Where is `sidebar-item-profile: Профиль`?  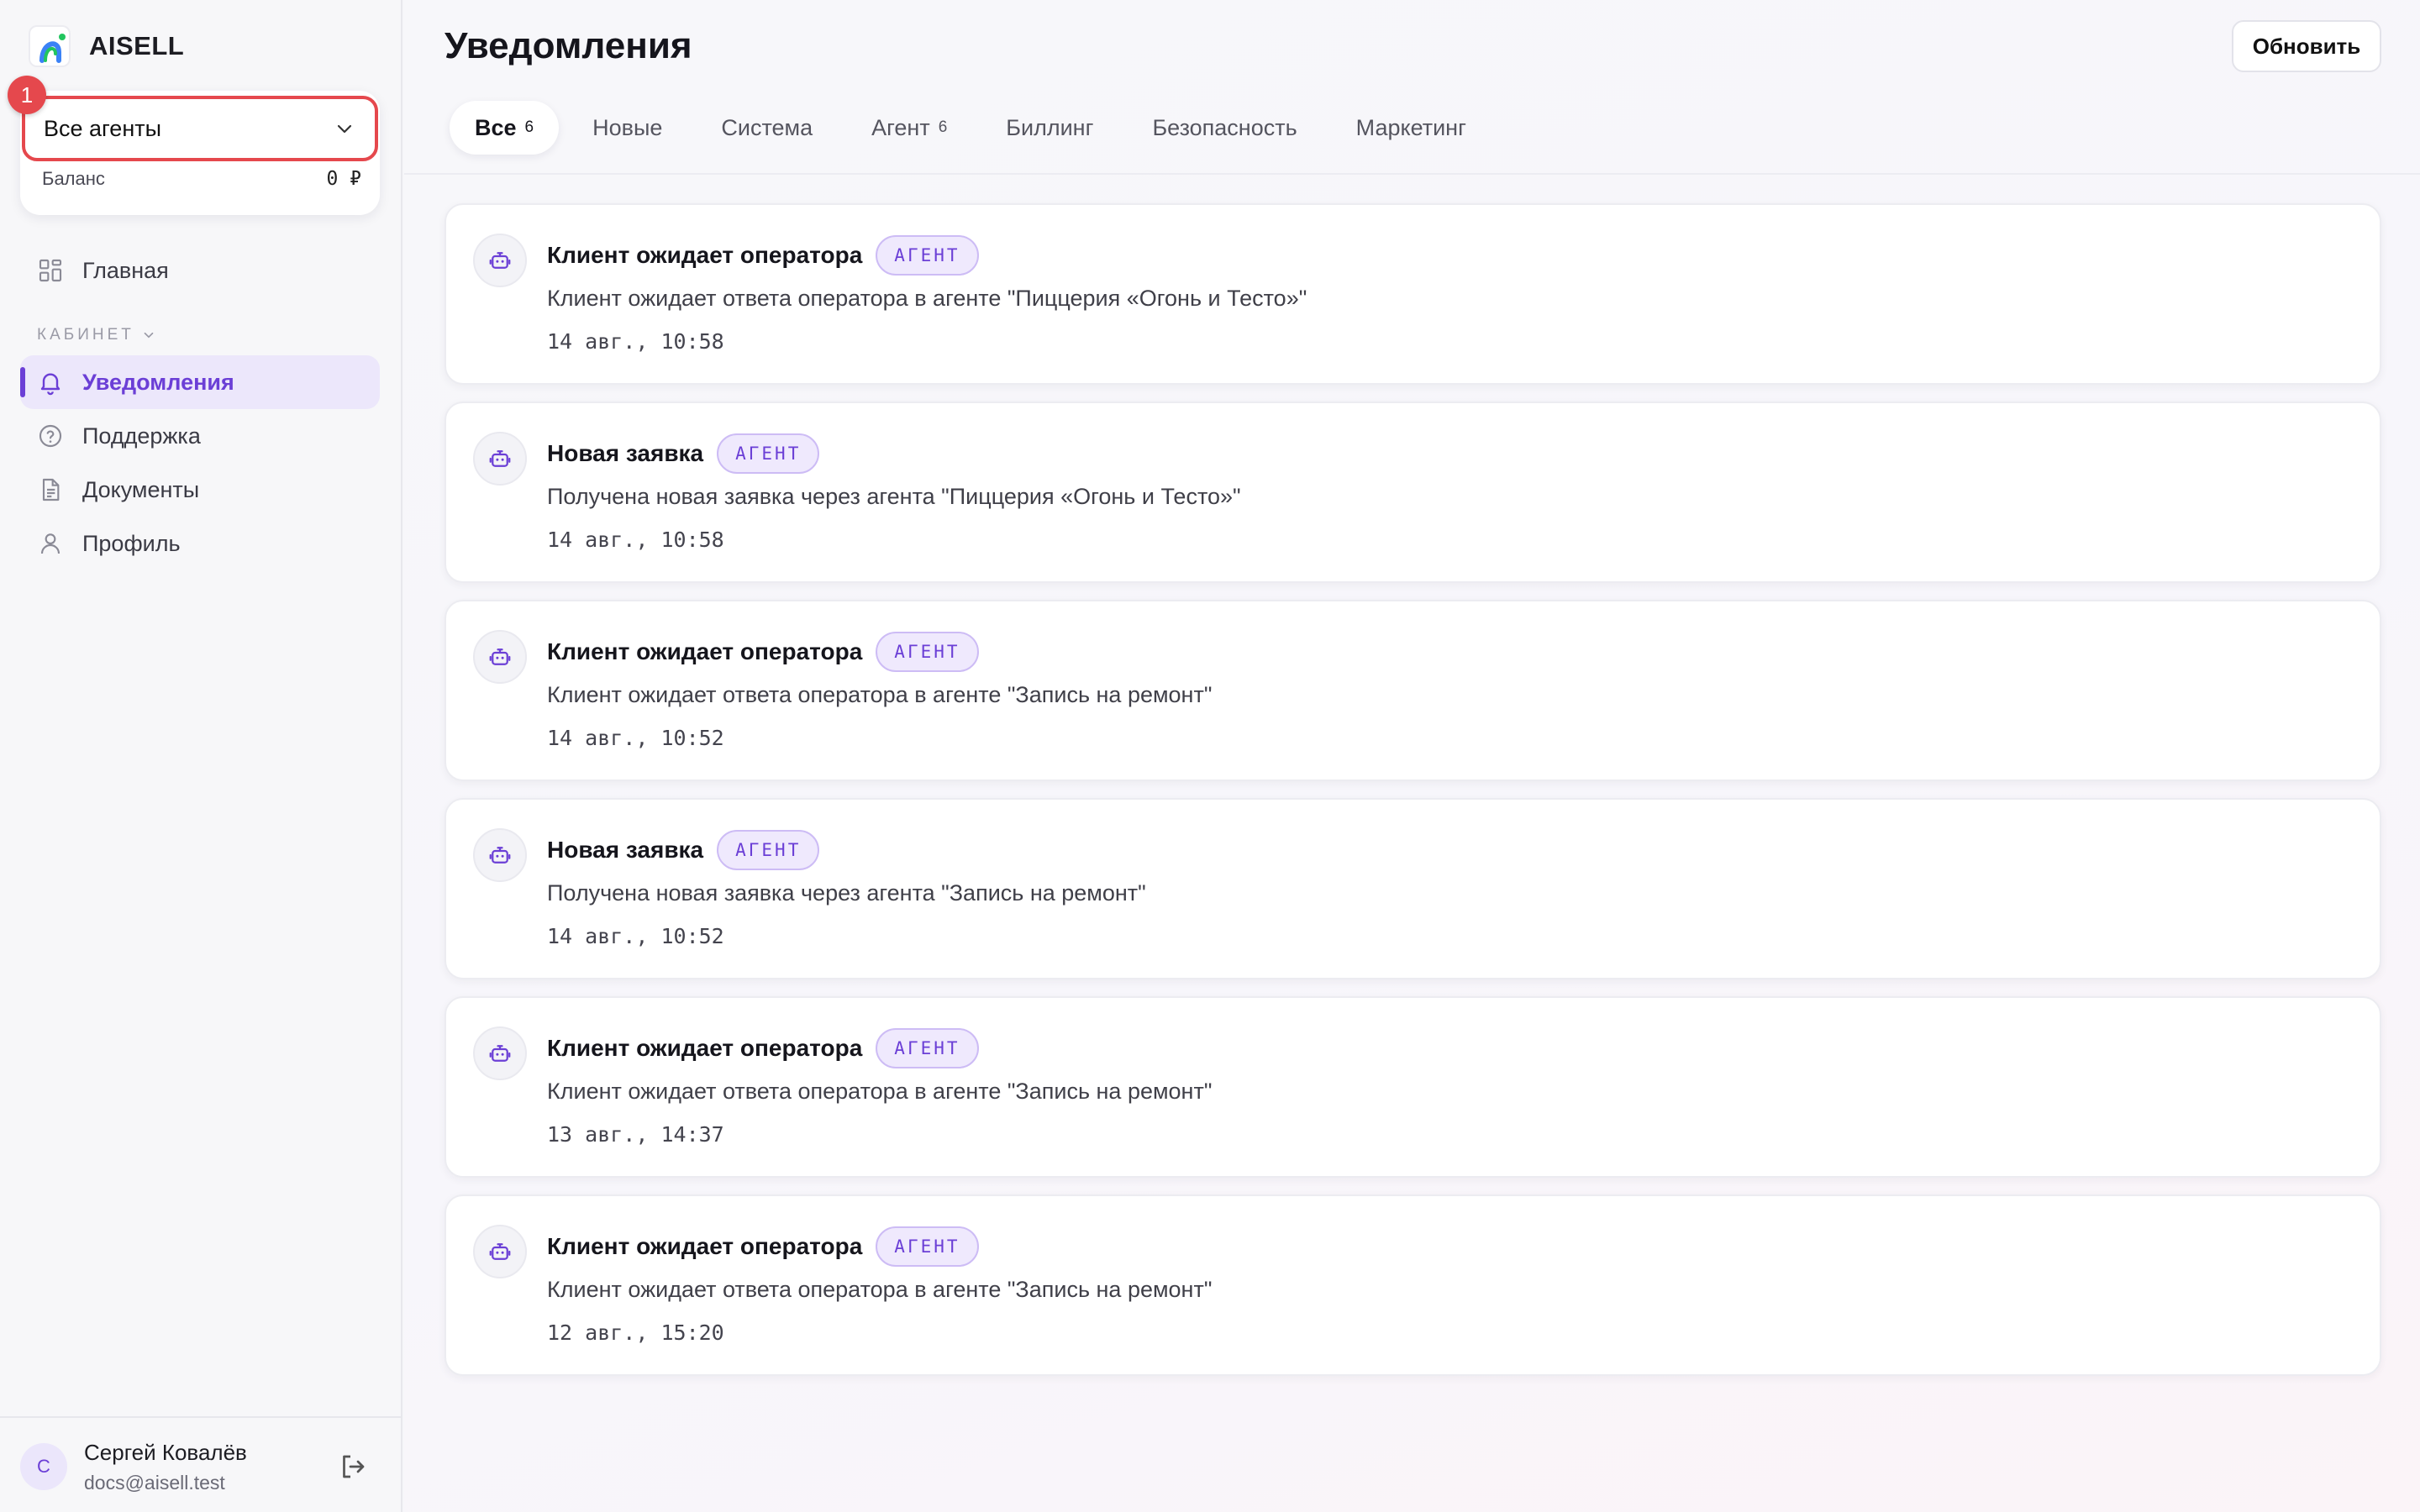 sidebar-item-profile: Профиль is located at coordinates (200, 543).